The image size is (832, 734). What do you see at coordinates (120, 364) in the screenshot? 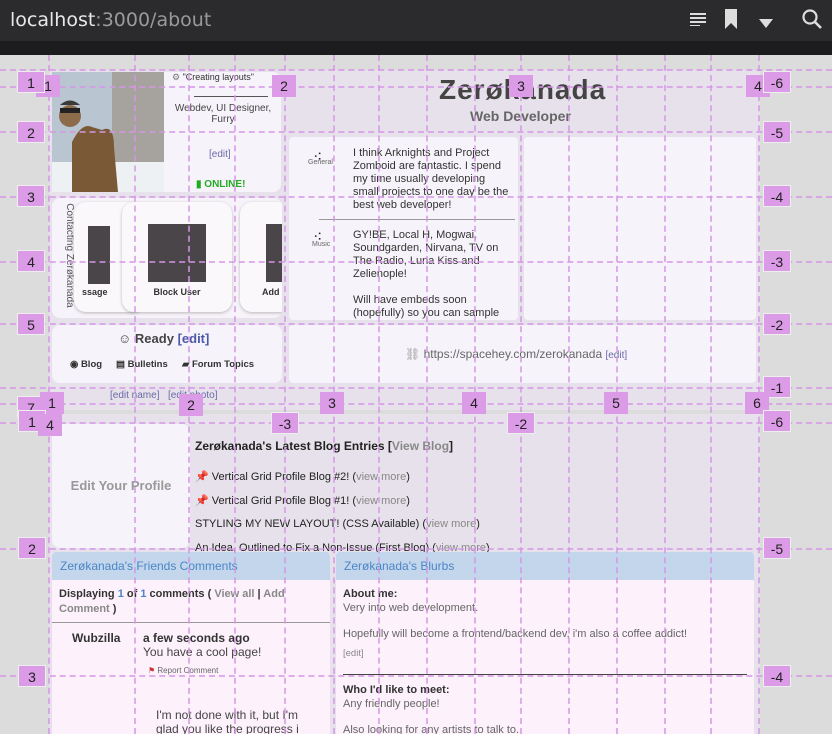
I see `document-icon: ▤` at bounding box center [120, 364].